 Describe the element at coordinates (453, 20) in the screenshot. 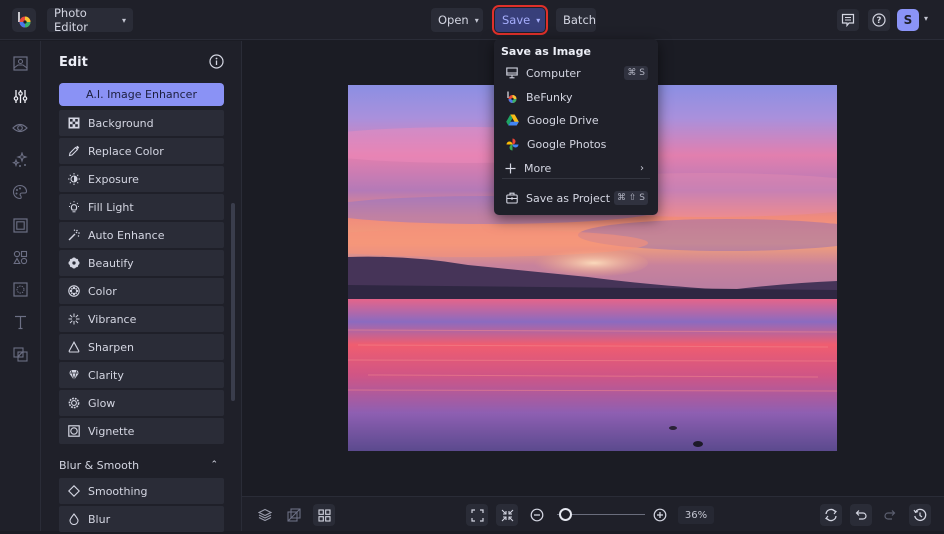

I see `open-label: Open` at that location.